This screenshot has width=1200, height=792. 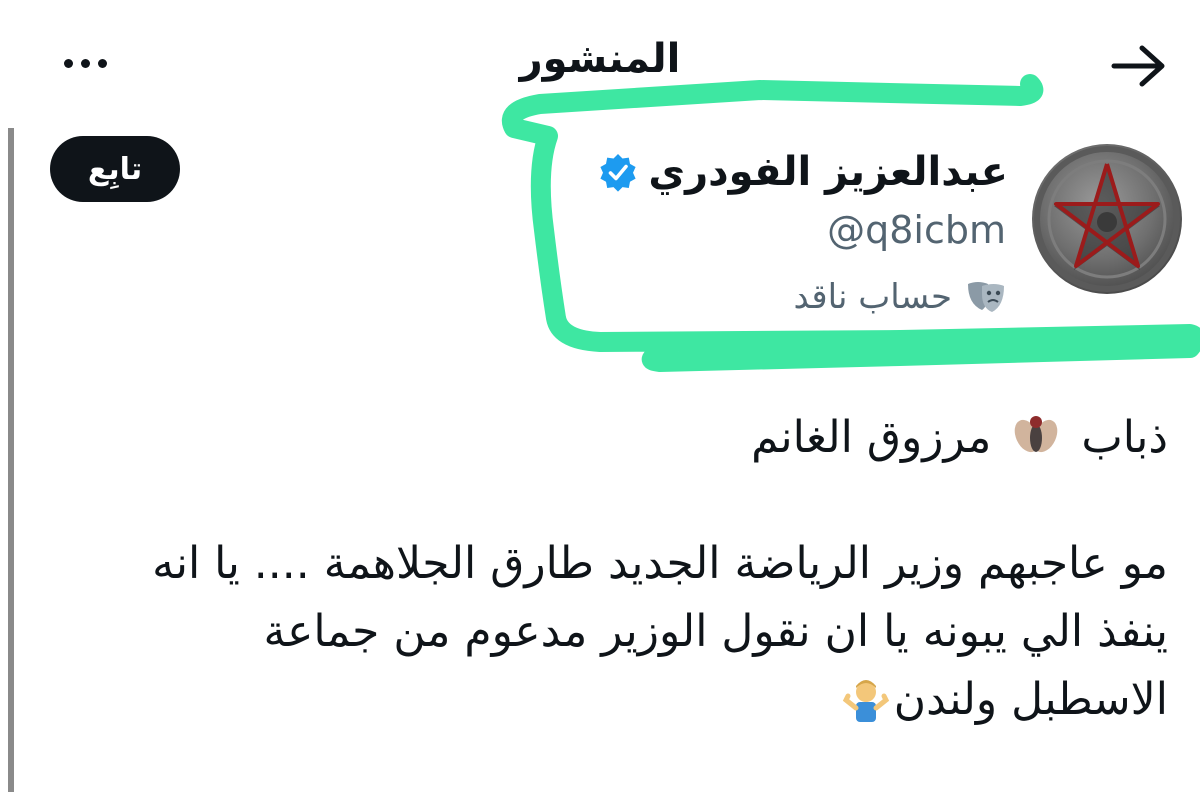 What do you see at coordinates (916, 230) in the screenshot?
I see `author-handle: @q8icbm` at bounding box center [916, 230].